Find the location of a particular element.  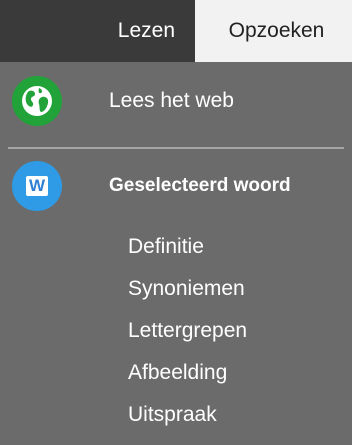

globe-icon-graphic is located at coordinates (37, 101).